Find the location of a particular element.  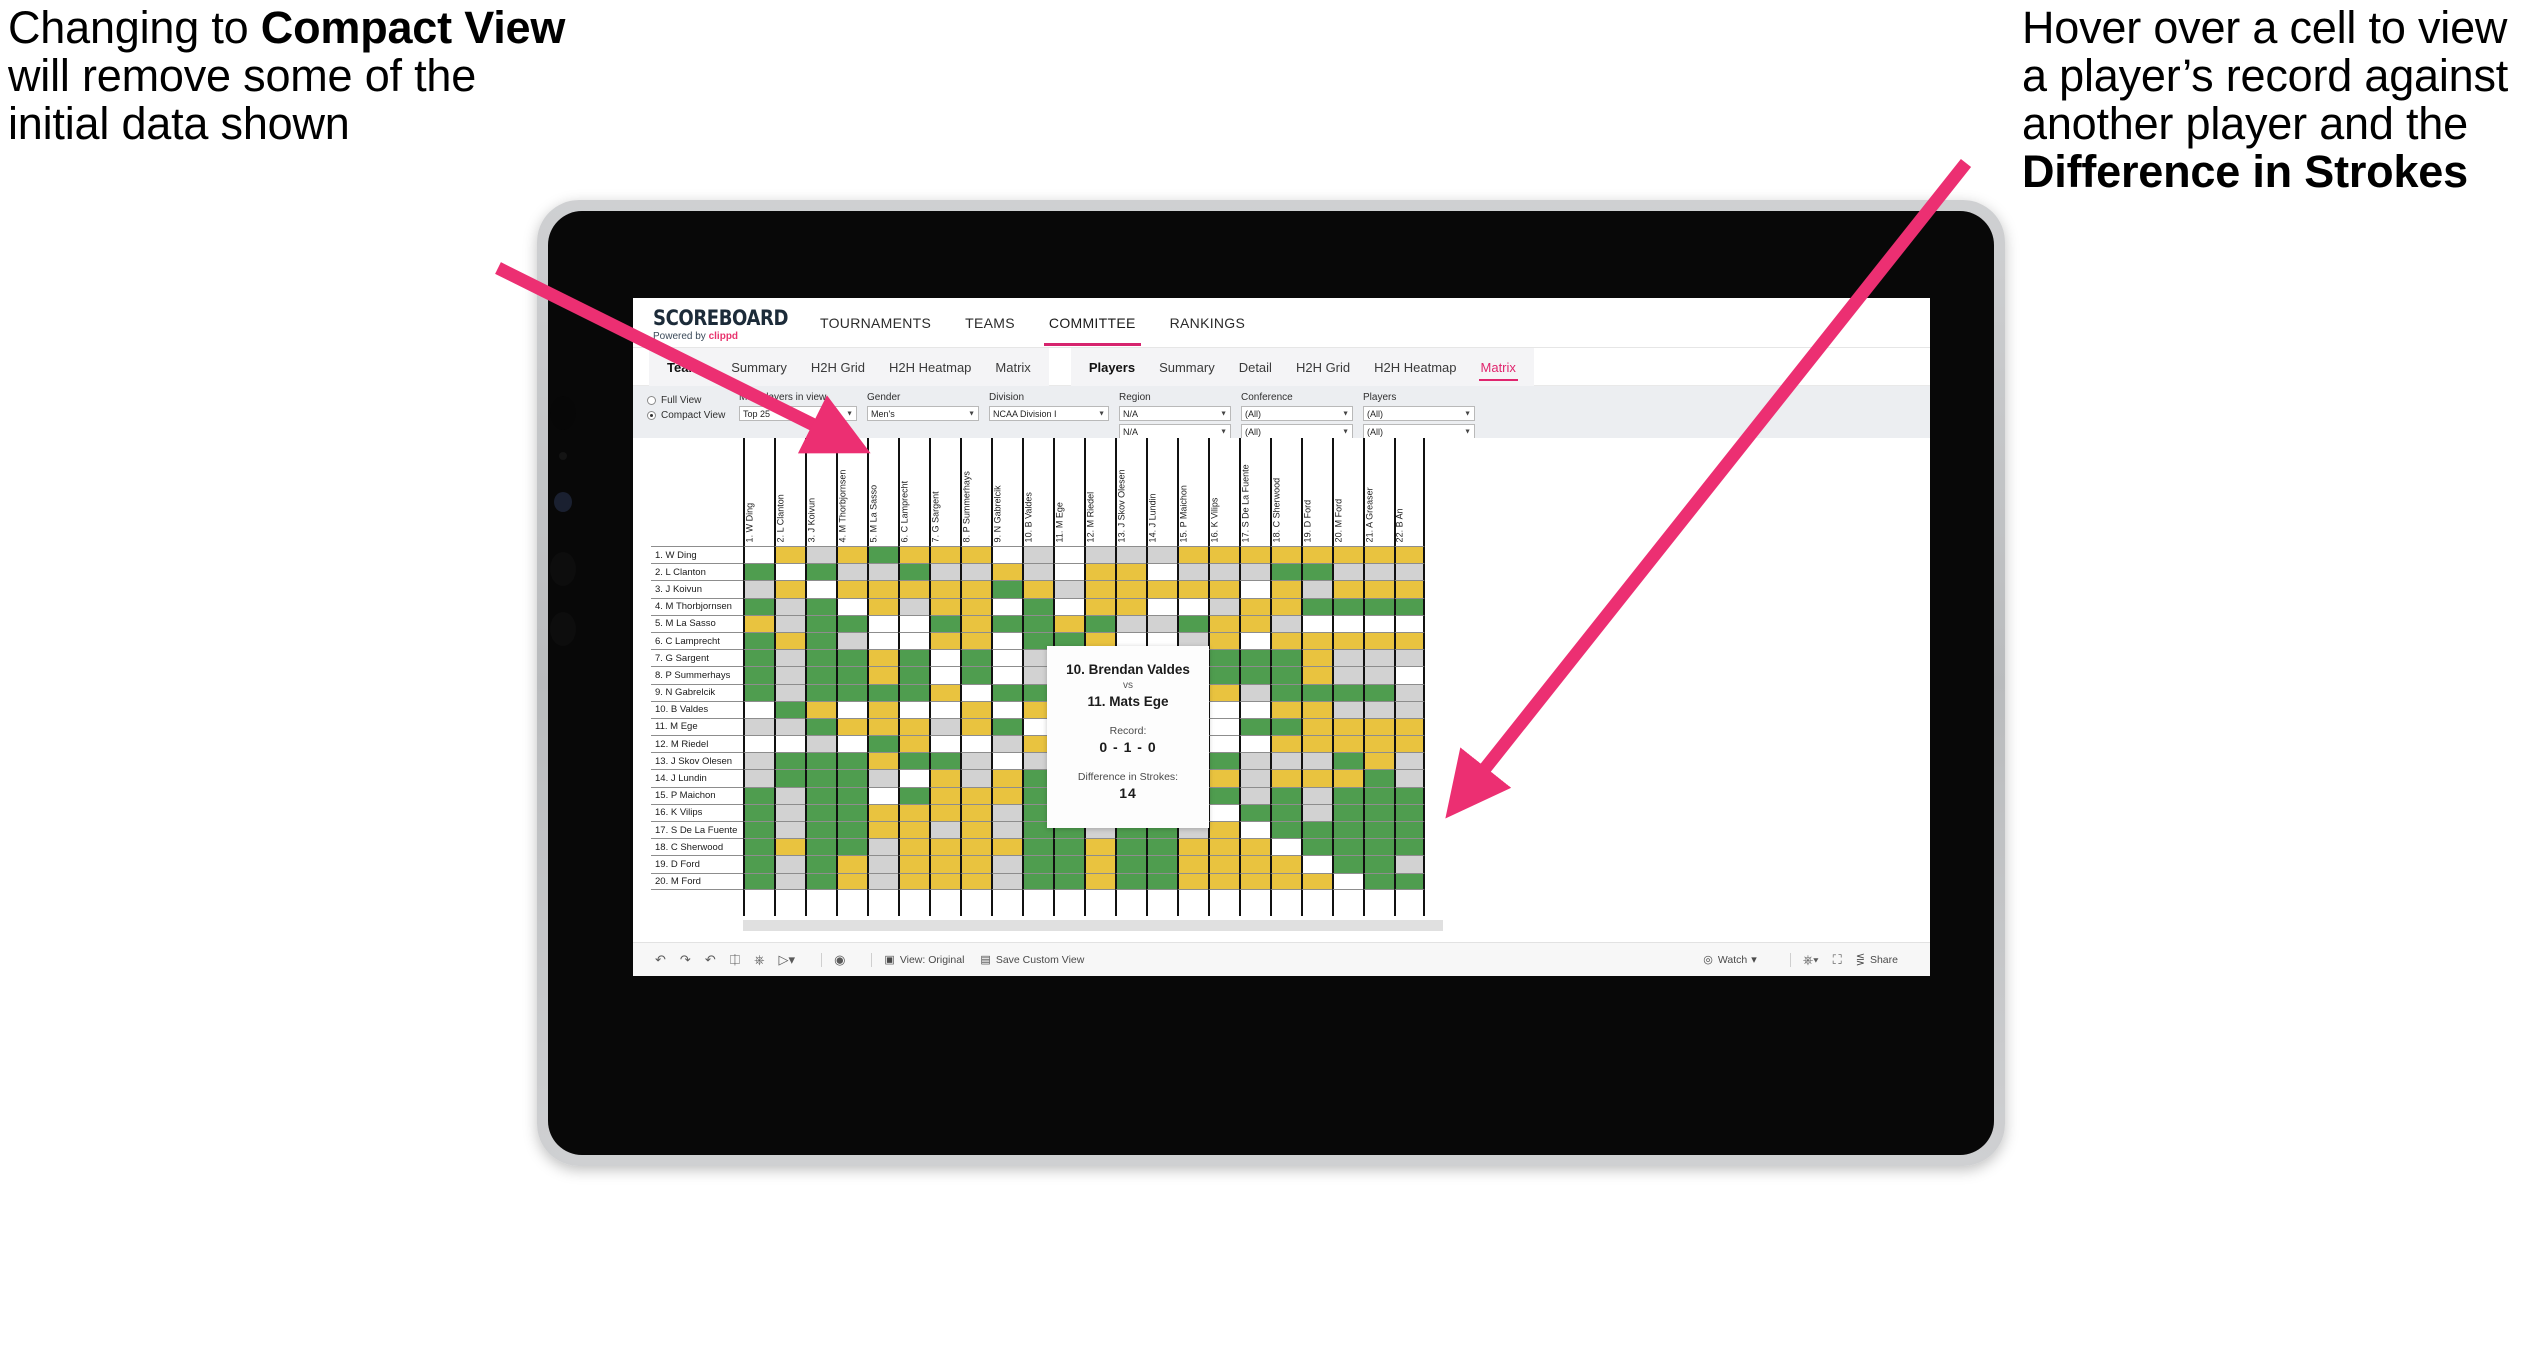

watch-button: ◎ Watch ▾ is located at coordinates (1732, 960).